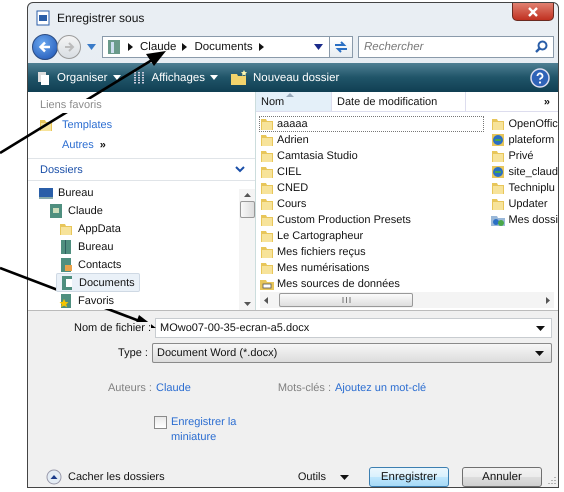 The height and width of the screenshot is (492, 564). I want to click on scroll-right-icon, so click(548, 300).